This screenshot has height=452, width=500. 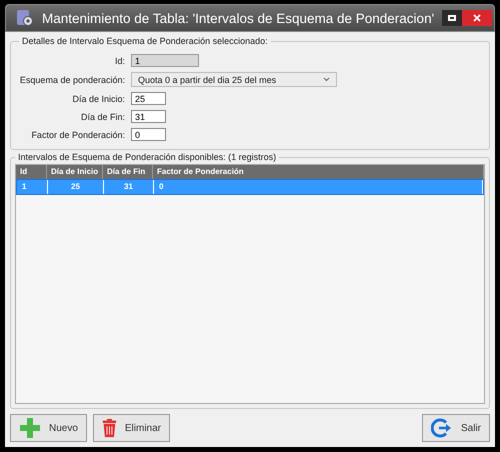 What do you see at coordinates (102, 117) in the screenshot?
I see `field-label: Día de Fin:` at bounding box center [102, 117].